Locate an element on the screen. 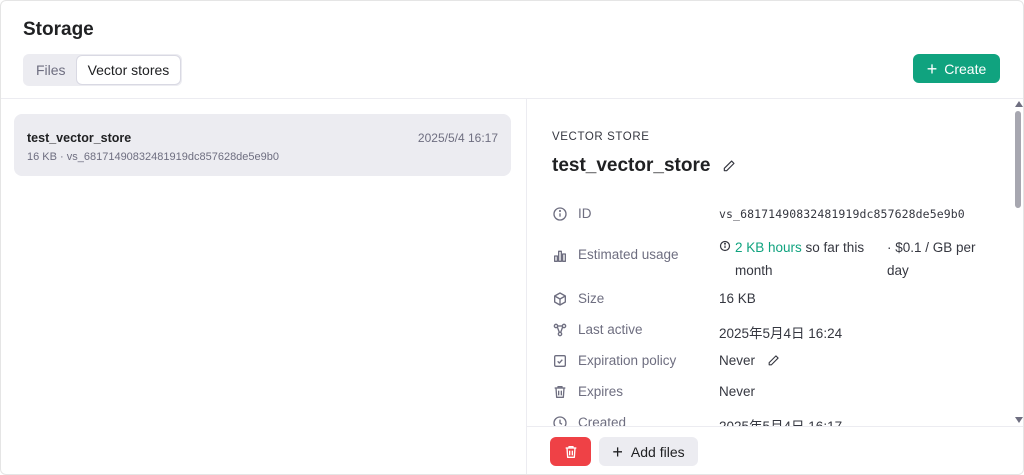 The height and width of the screenshot is (475, 1024). row-value: 2025年5月4日 16:17 is located at coordinates (780, 420).